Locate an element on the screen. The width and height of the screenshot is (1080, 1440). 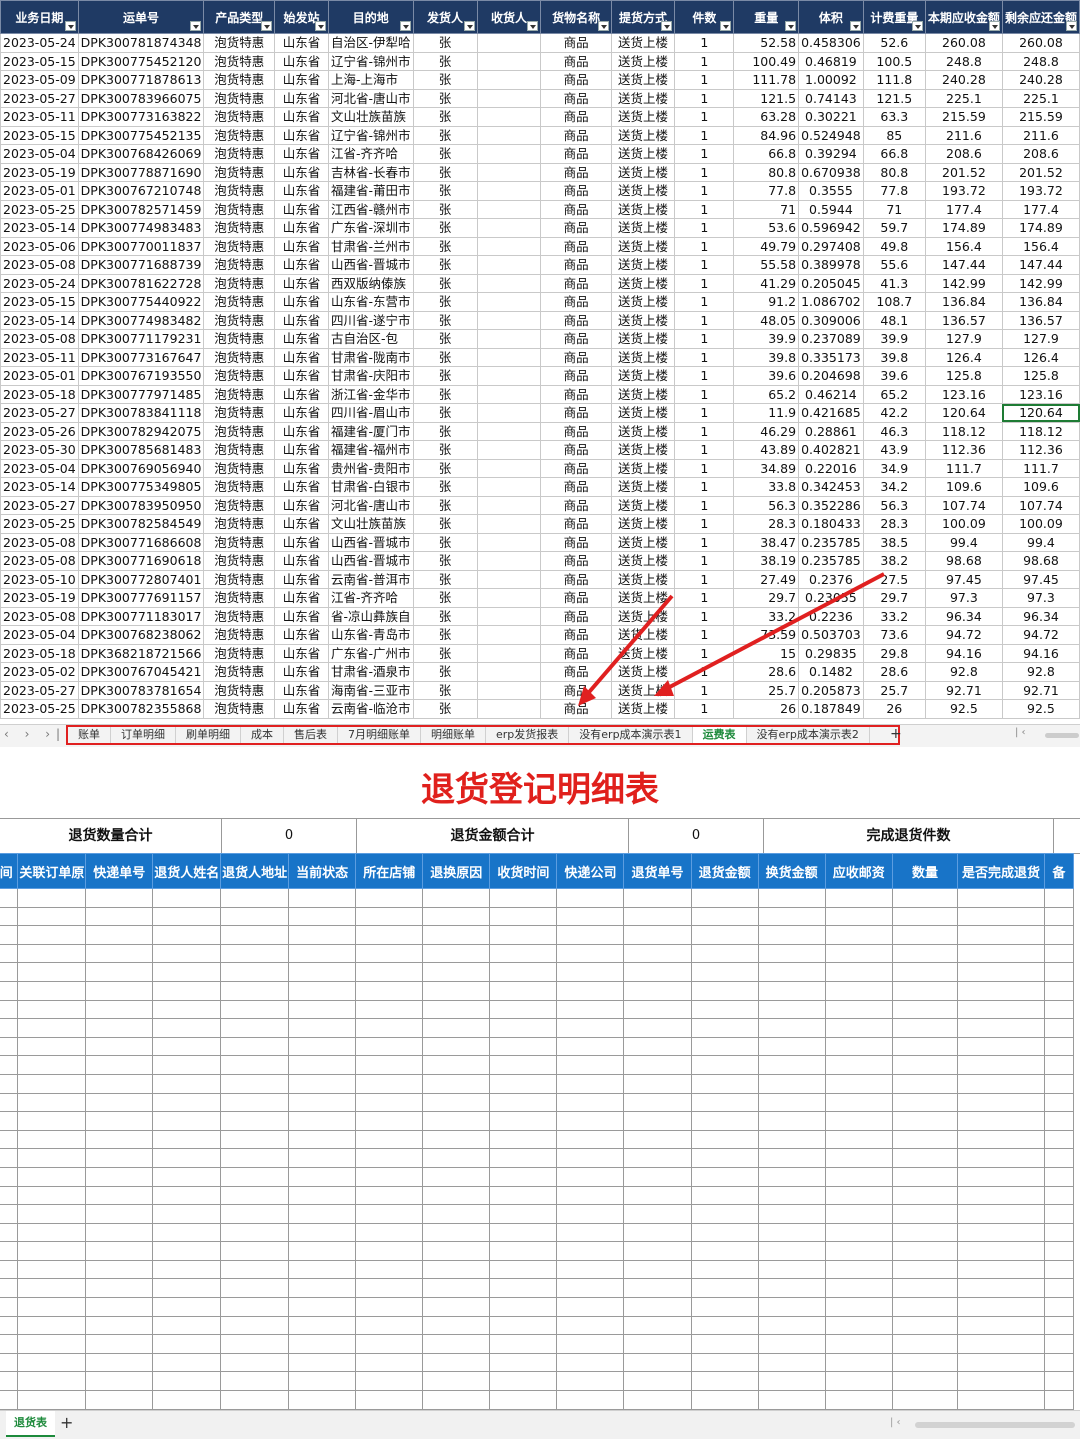
table-cell is located at coordinates (509, 209).